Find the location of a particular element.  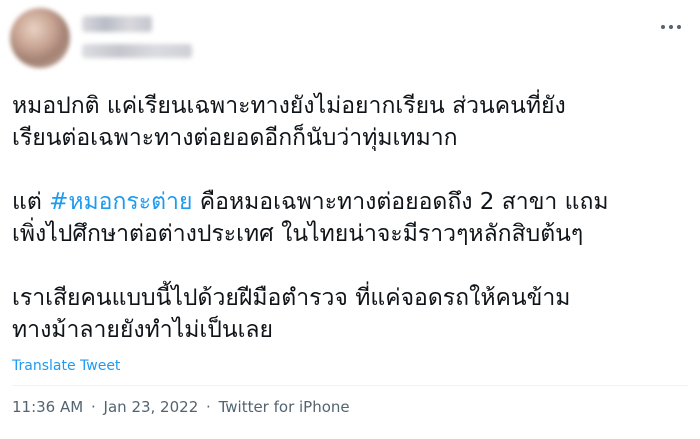

tweet-source: Twitter for iPhone is located at coordinates (284, 407).